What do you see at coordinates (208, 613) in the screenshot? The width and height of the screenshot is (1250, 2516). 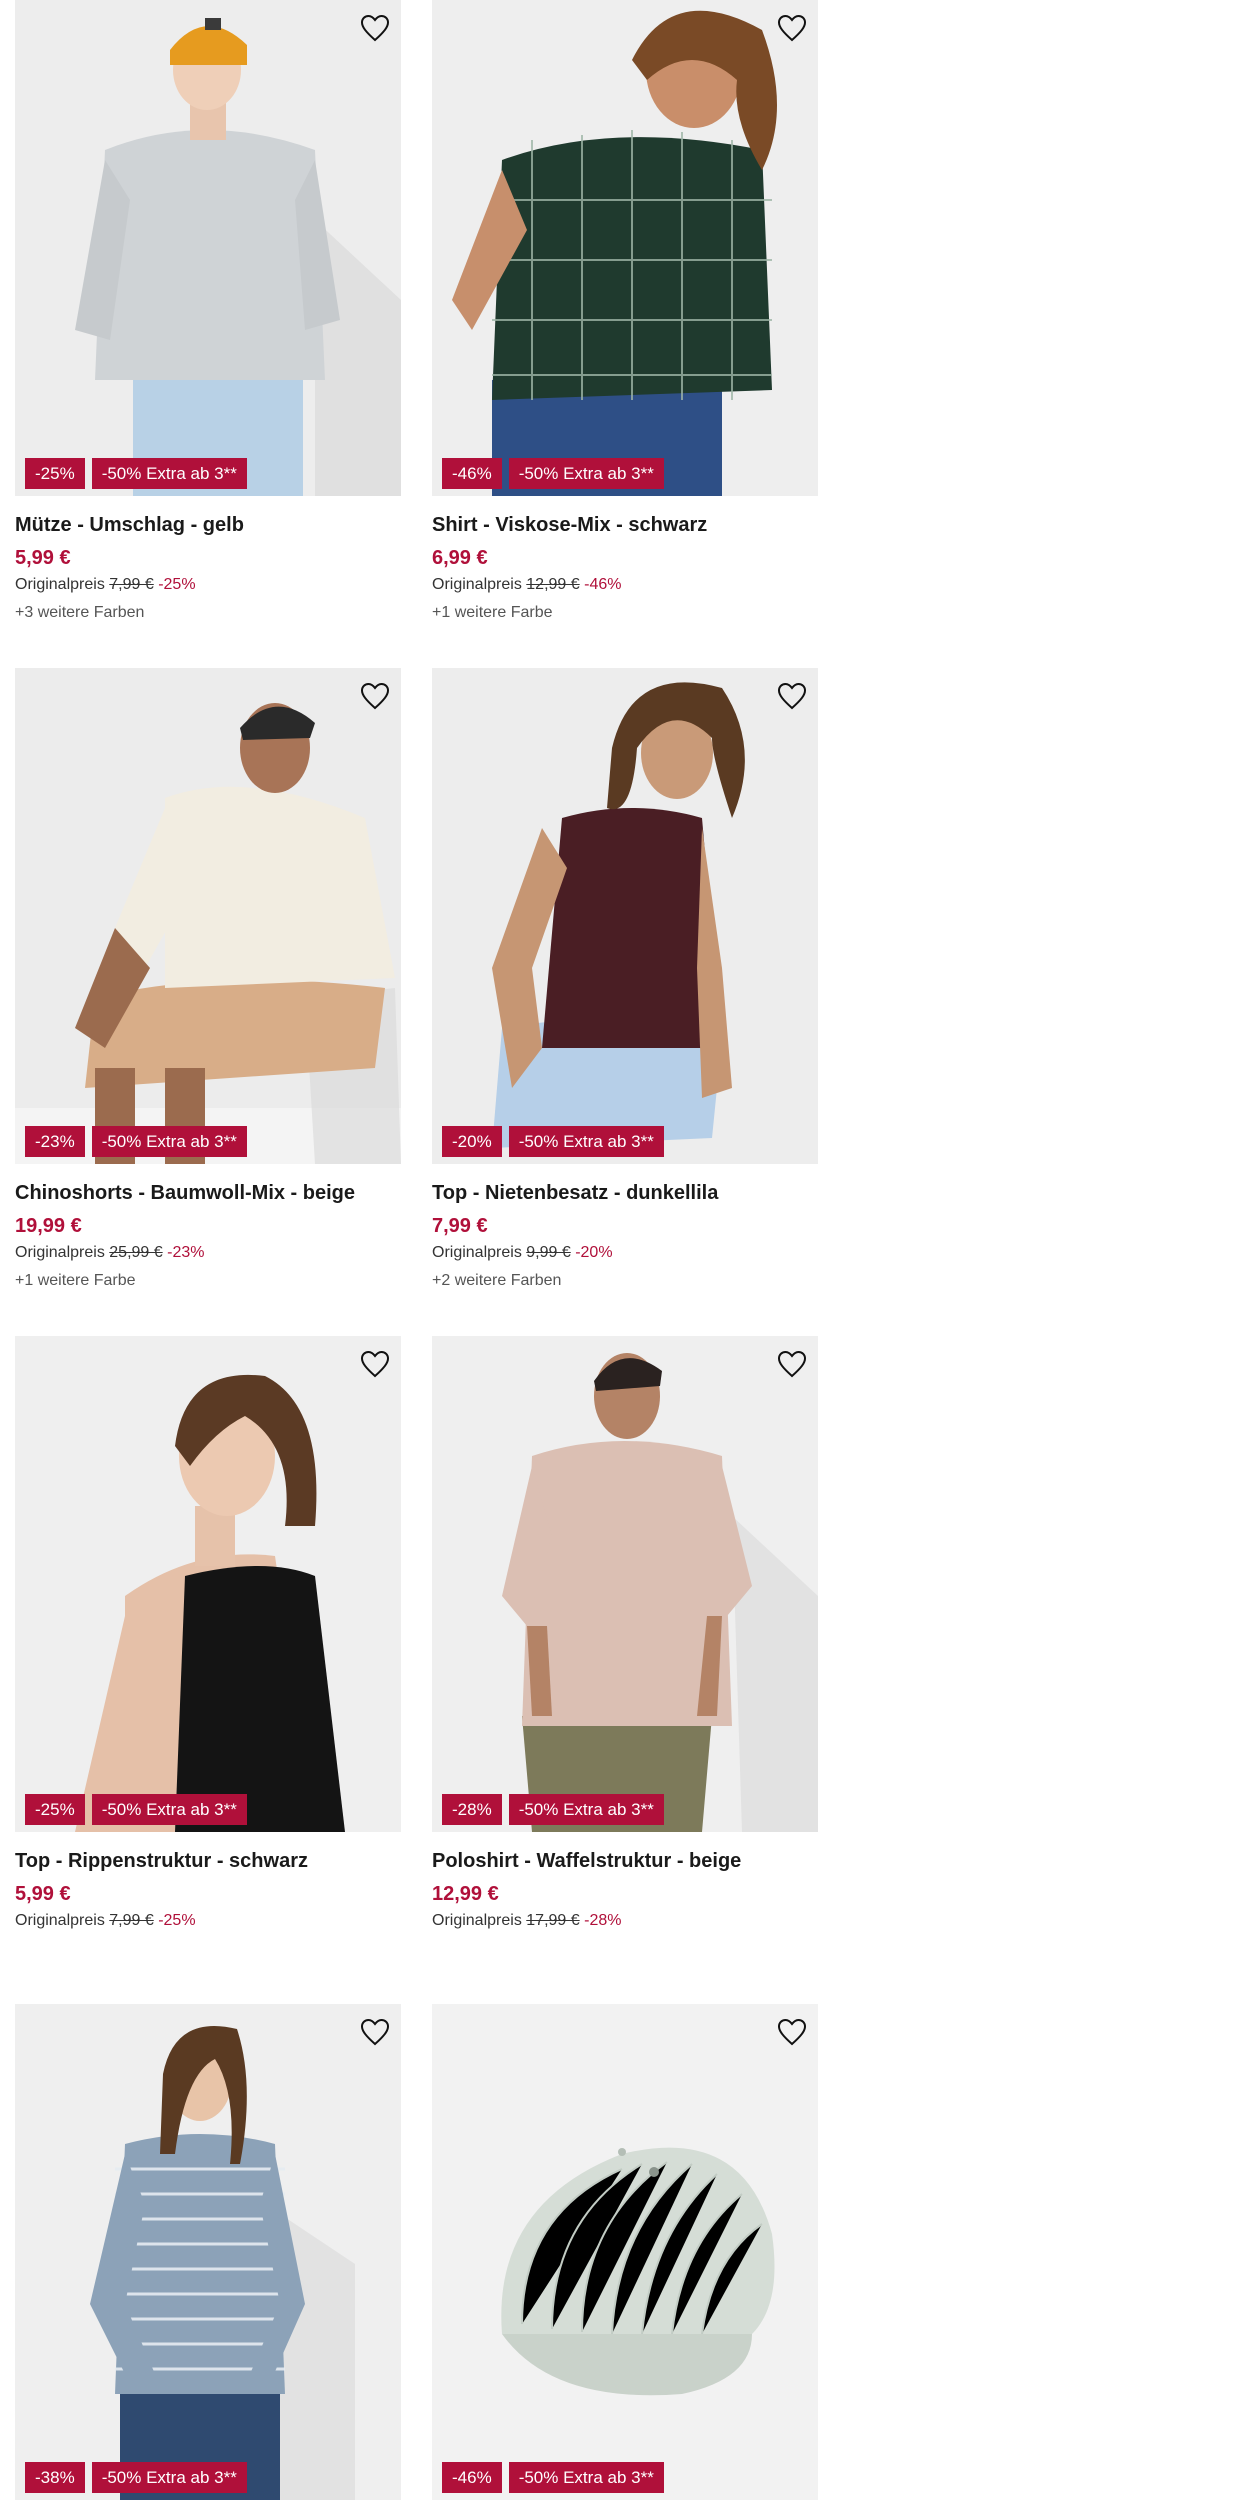 I see `more-colors: +3 weitere Farben` at bounding box center [208, 613].